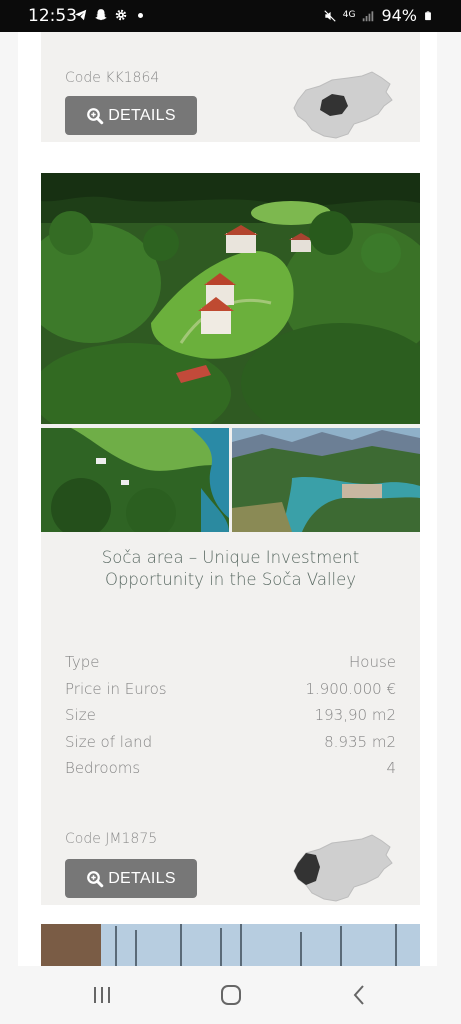 This screenshot has width=461, height=1024. What do you see at coordinates (230, 945) in the screenshot?
I see `property-main-photo` at bounding box center [230, 945].